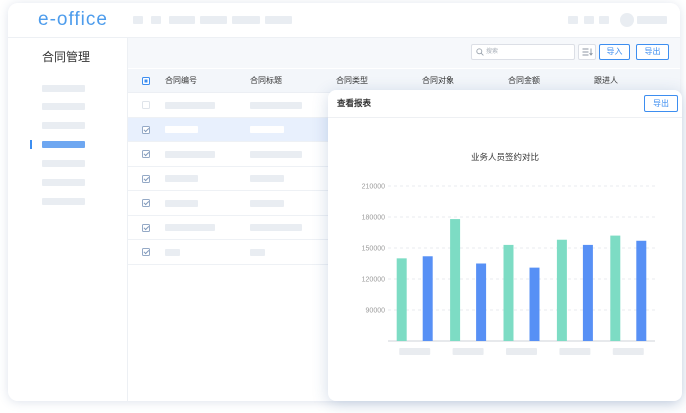  What do you see at coordinates (505, 157) in the screenshot?
I see `chart-title: 业务人员签约对比` at bounding box center [505, 157].